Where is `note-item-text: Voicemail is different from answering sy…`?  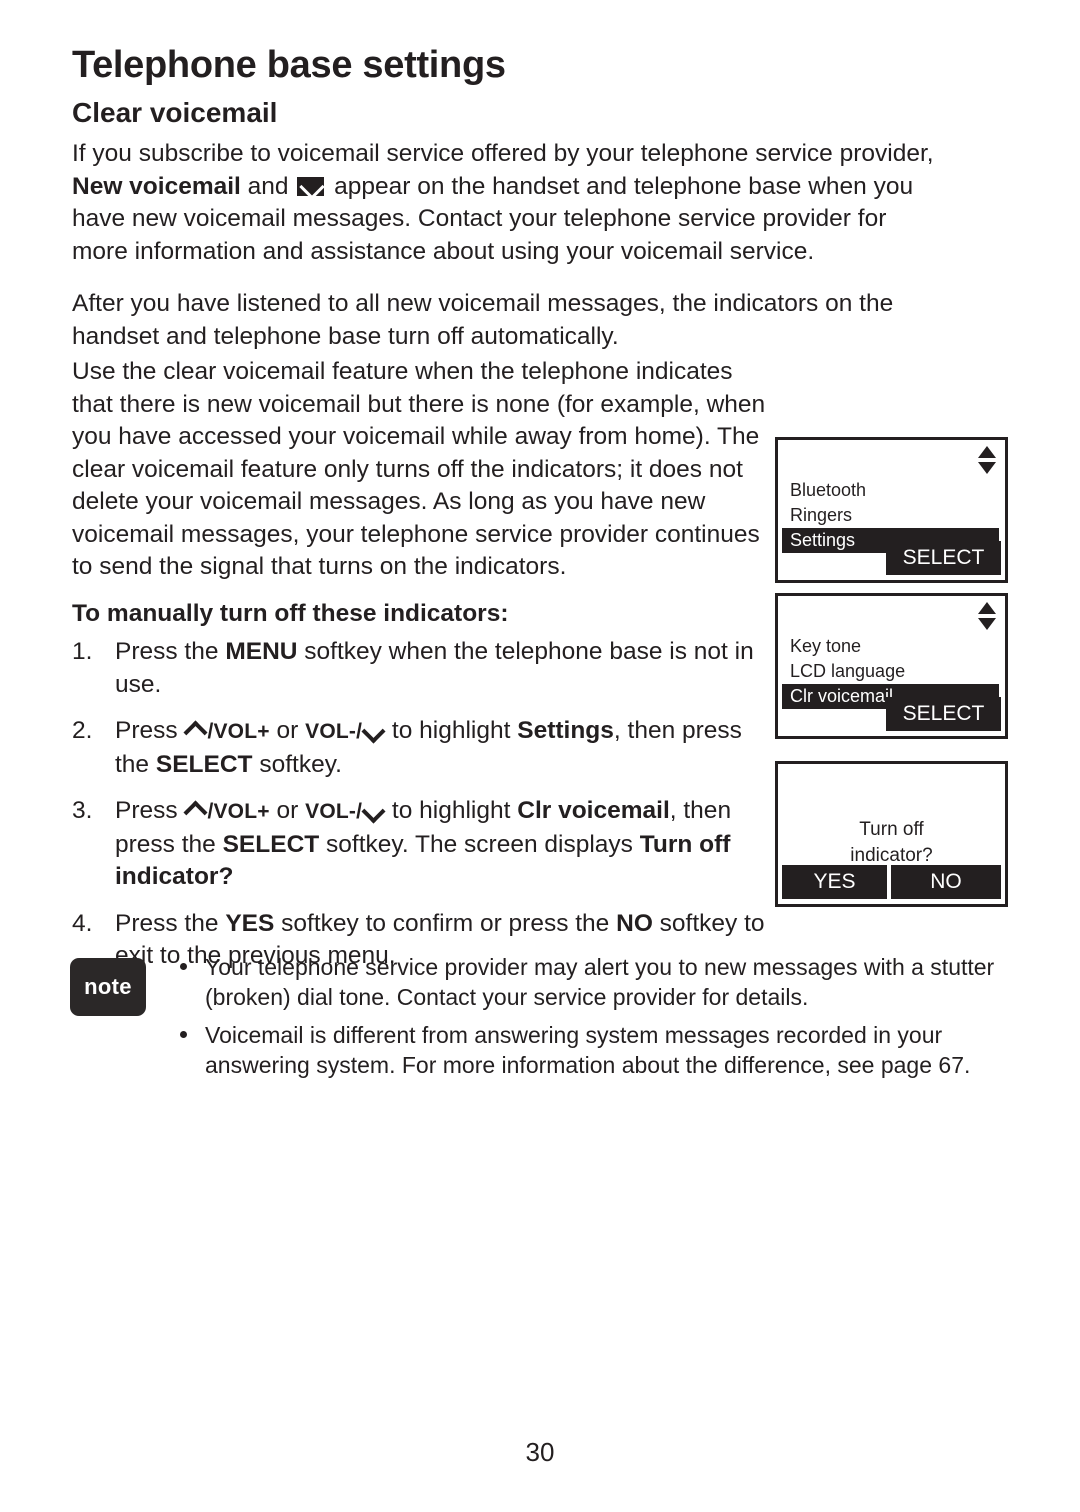
note-item-text: Voicemail is different from answering sy… is located at coordinates (588, 1050).